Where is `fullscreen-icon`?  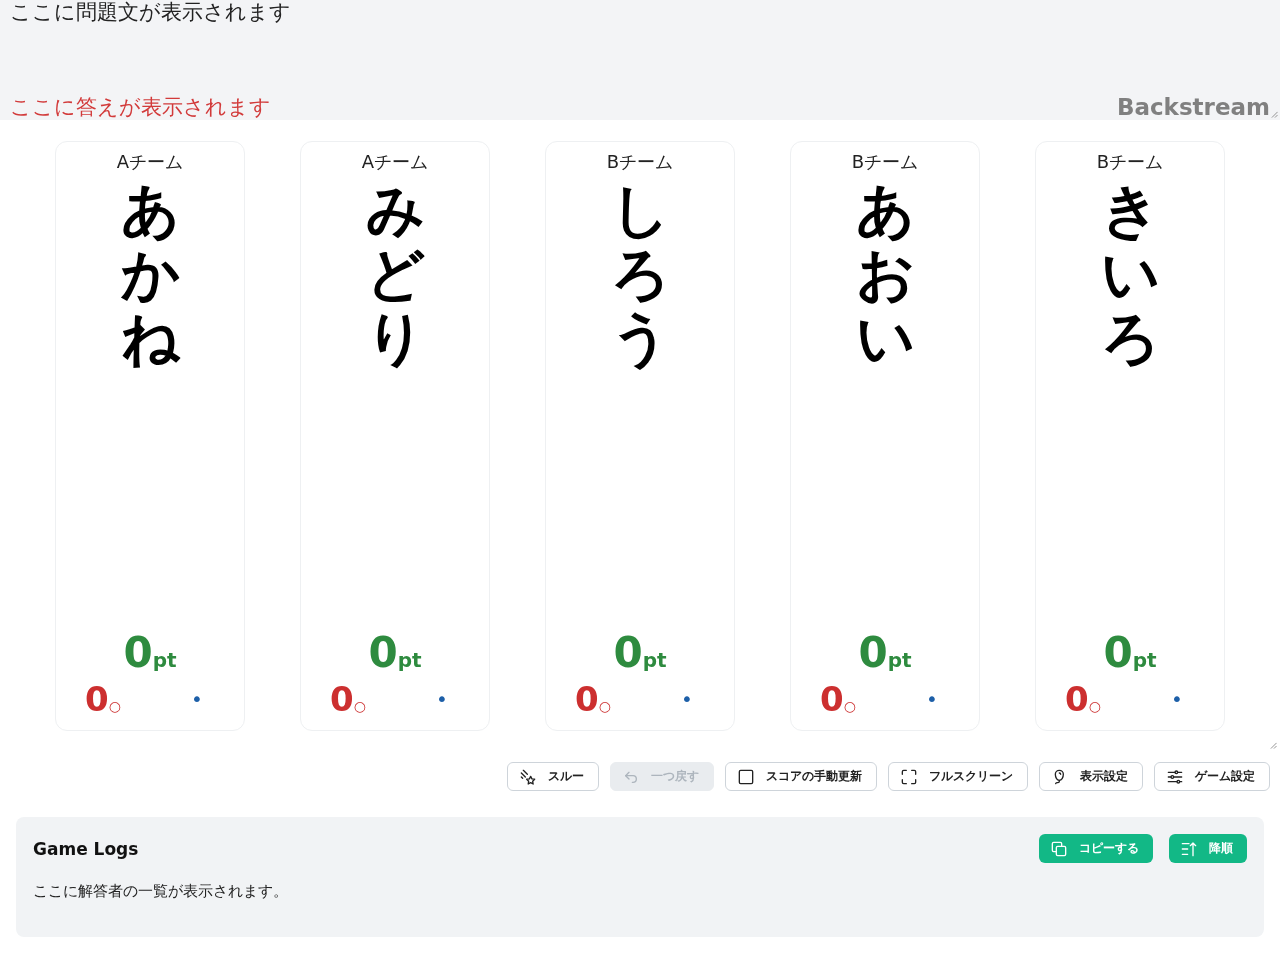
fullscreen-icon is located at coordinates (909, 776).